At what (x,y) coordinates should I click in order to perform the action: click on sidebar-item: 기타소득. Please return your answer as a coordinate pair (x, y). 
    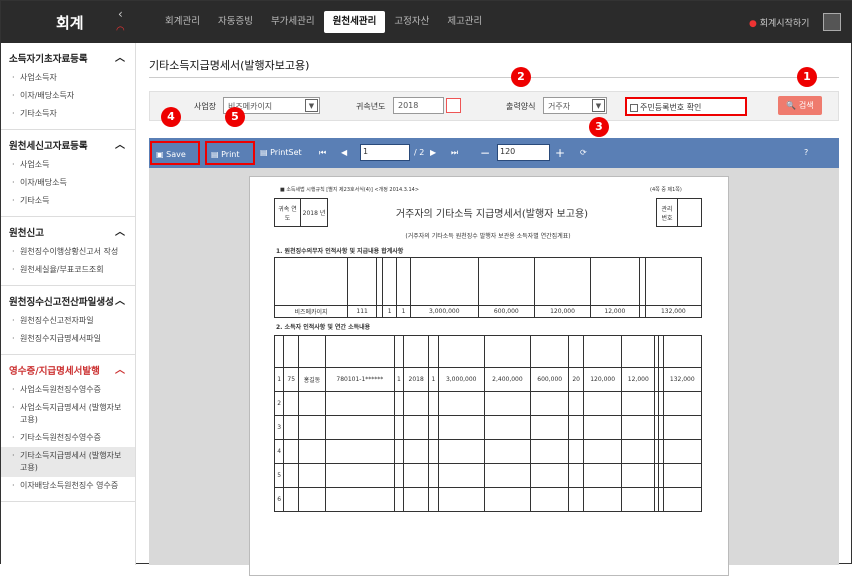
    Looking at the image, I should click on (68, 201).